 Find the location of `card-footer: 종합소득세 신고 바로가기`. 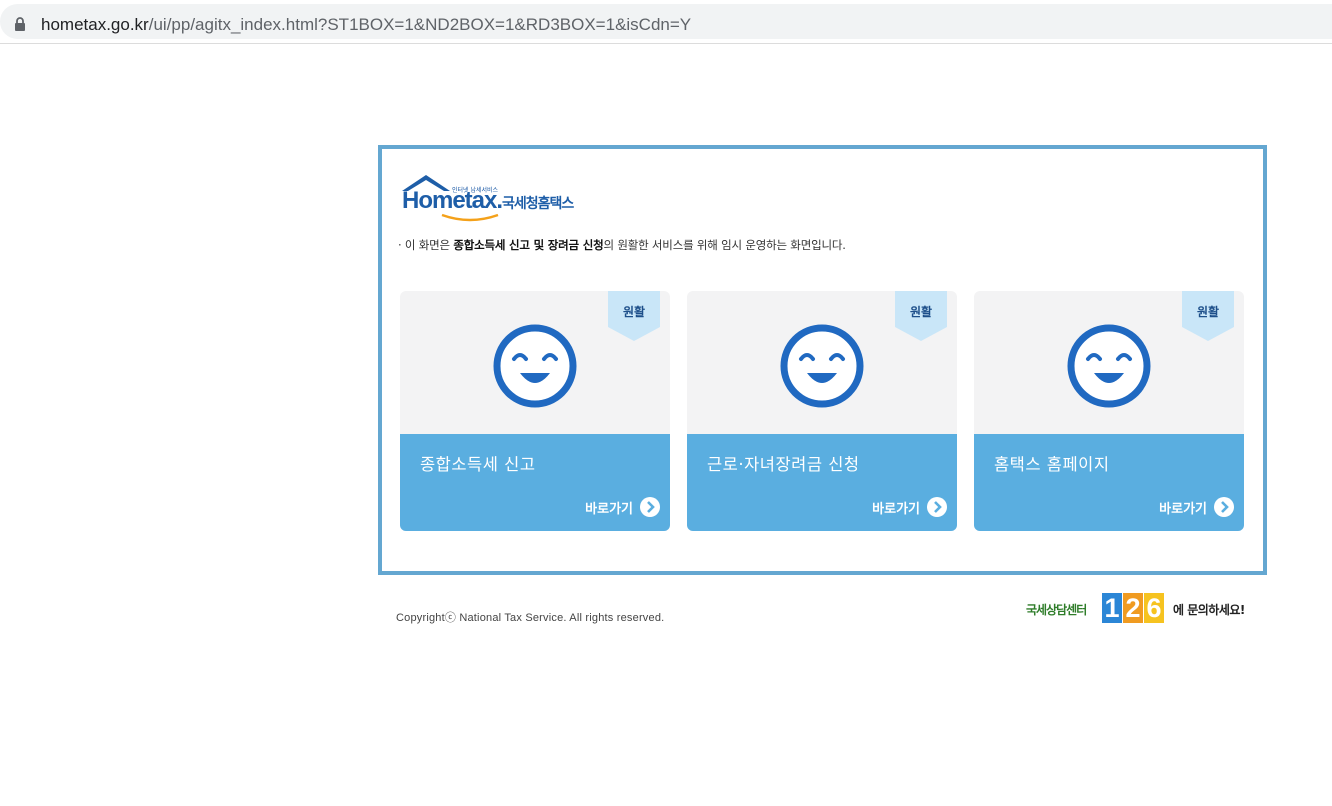

card-footer: 종합소득세 신고 바로가기 is located at coordinates (535, 482).